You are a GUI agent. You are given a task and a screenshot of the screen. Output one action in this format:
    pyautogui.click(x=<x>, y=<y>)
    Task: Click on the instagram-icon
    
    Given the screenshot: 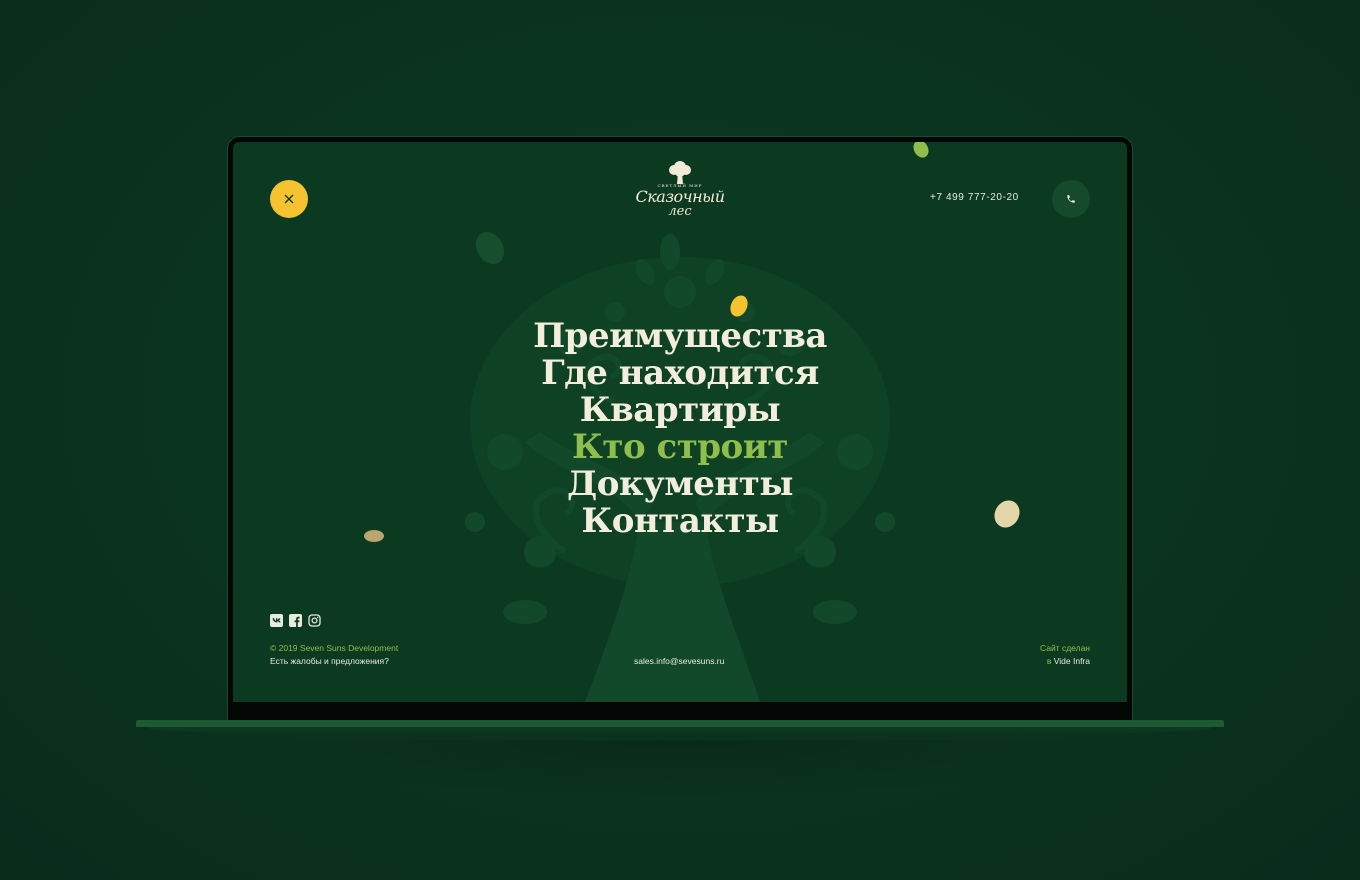 What is the action you would take?
    pyautogui.click(x=314, y=620)
    